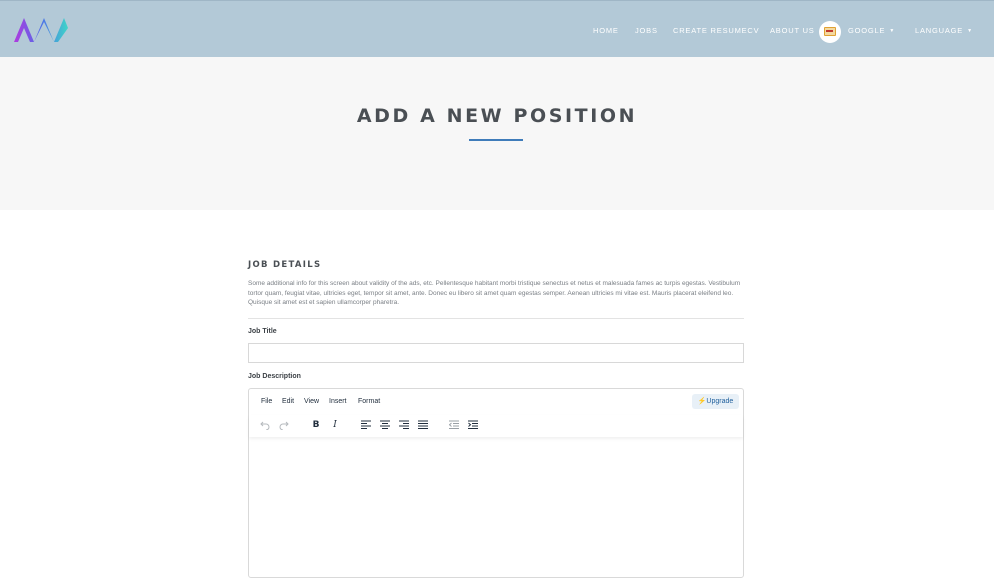 The width and height of the screenshot is (994, 578). Describe the element at coordinates (867, 30) in the screenshot. I see `user-menu-label: GOOGLE` at that location.